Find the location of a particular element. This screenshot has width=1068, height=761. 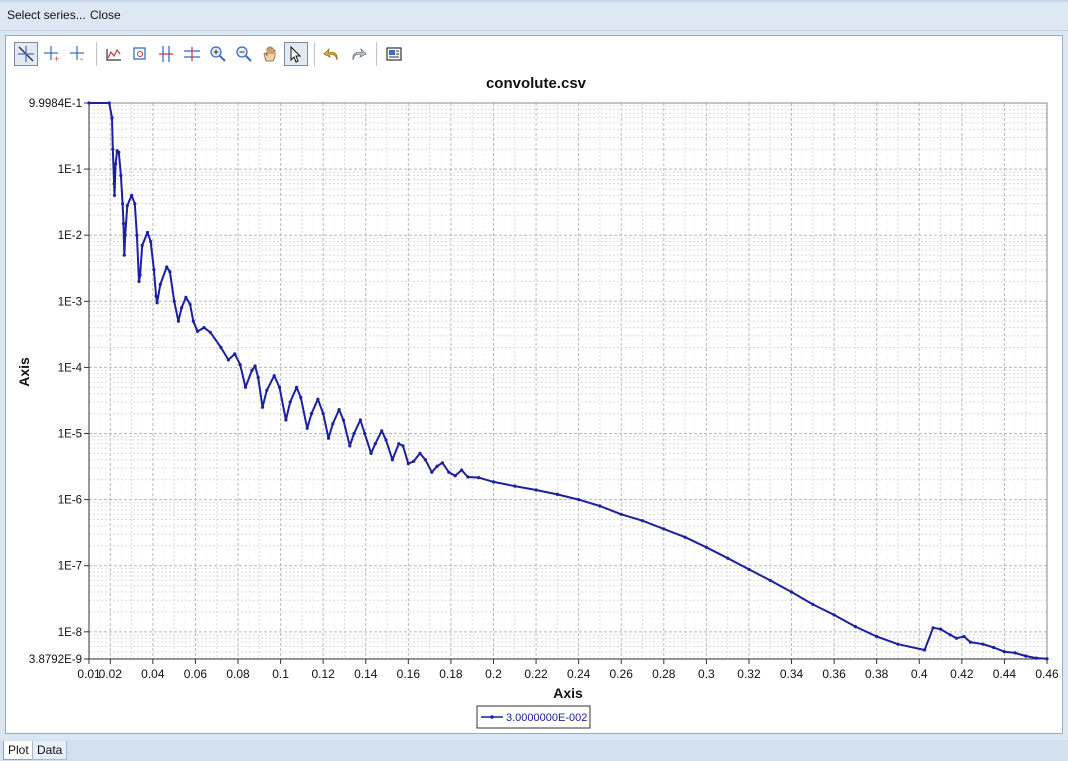

x-tick-label: 0.02 is located at coordinates (111, 674).